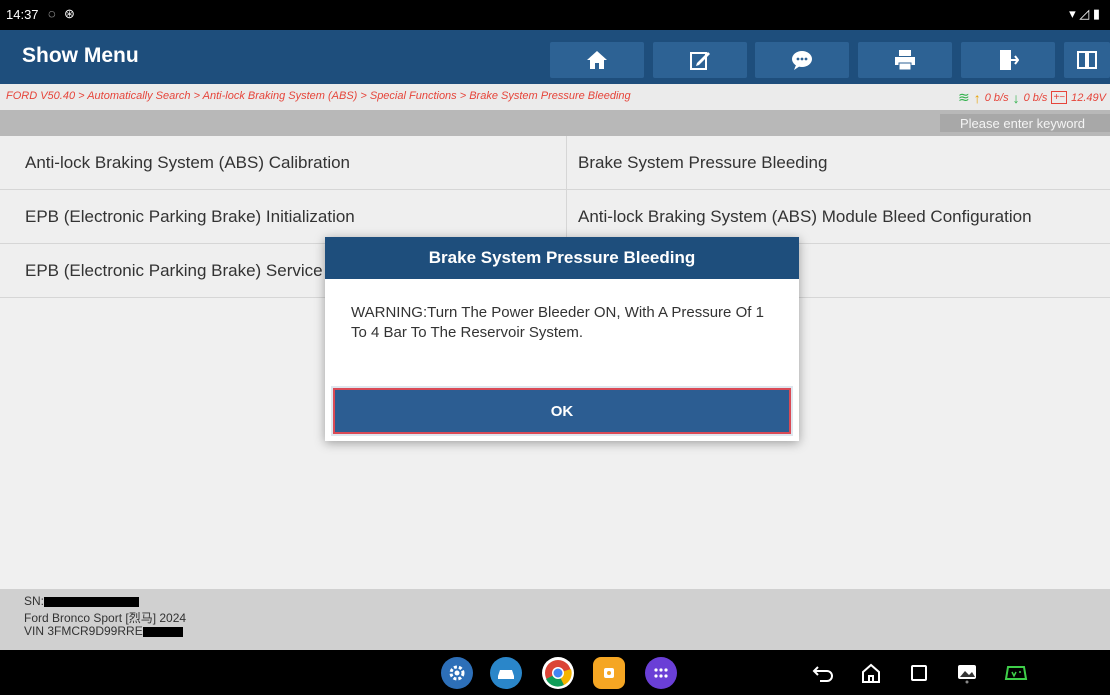  Describe the element at coordinates (562, 258) in the screenshot. I see `dialog-title: Brake System Pressure Bleeding` at that location.